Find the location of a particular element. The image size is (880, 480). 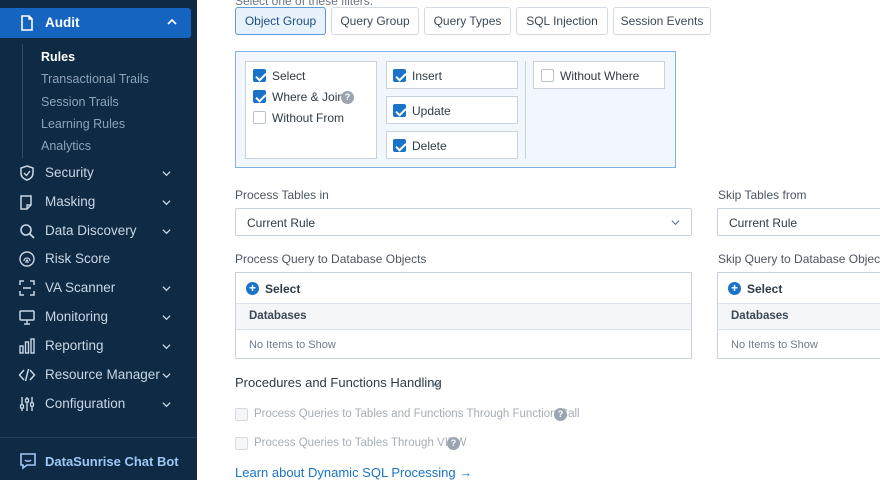

sidebar-item-label: Resource Manager is located at coordinates (102, 374).